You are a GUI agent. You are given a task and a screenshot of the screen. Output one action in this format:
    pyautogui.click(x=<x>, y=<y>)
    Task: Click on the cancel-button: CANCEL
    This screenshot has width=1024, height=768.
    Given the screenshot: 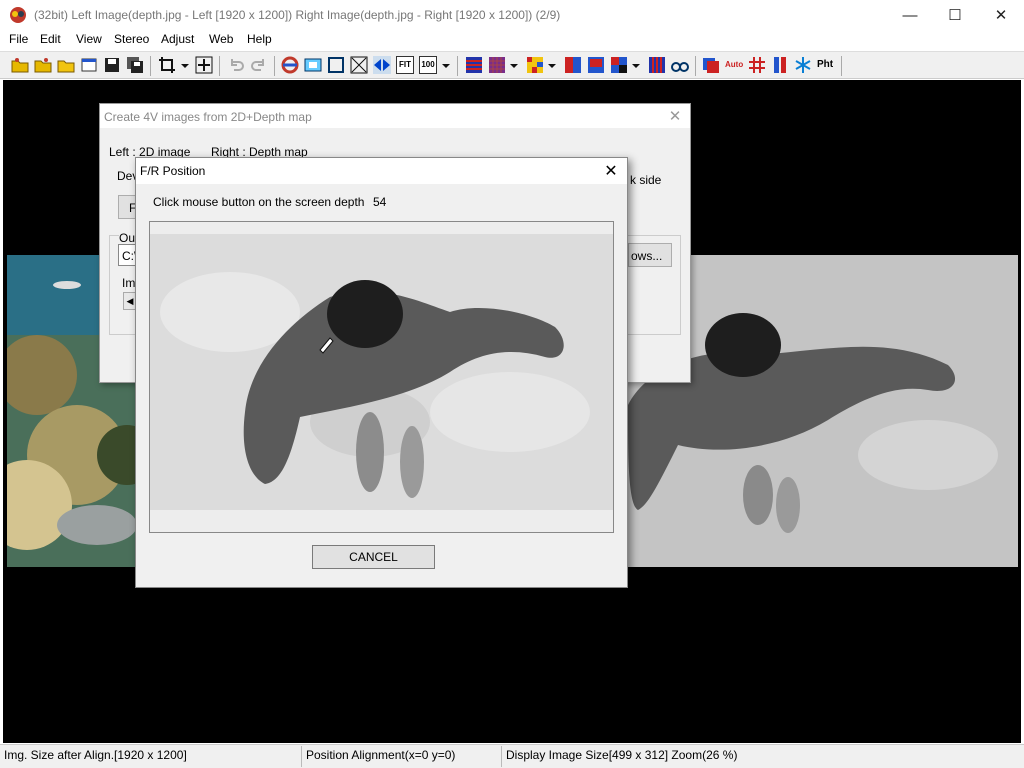 What is the action you would take?
    pyautogui.click(x=373, y=557)
    